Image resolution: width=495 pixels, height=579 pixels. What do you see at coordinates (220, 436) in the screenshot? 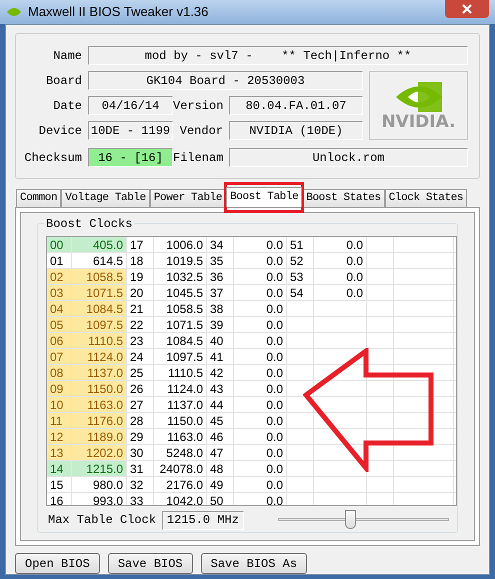
I see `table-cell: 46` at bounding box center [220, 436].